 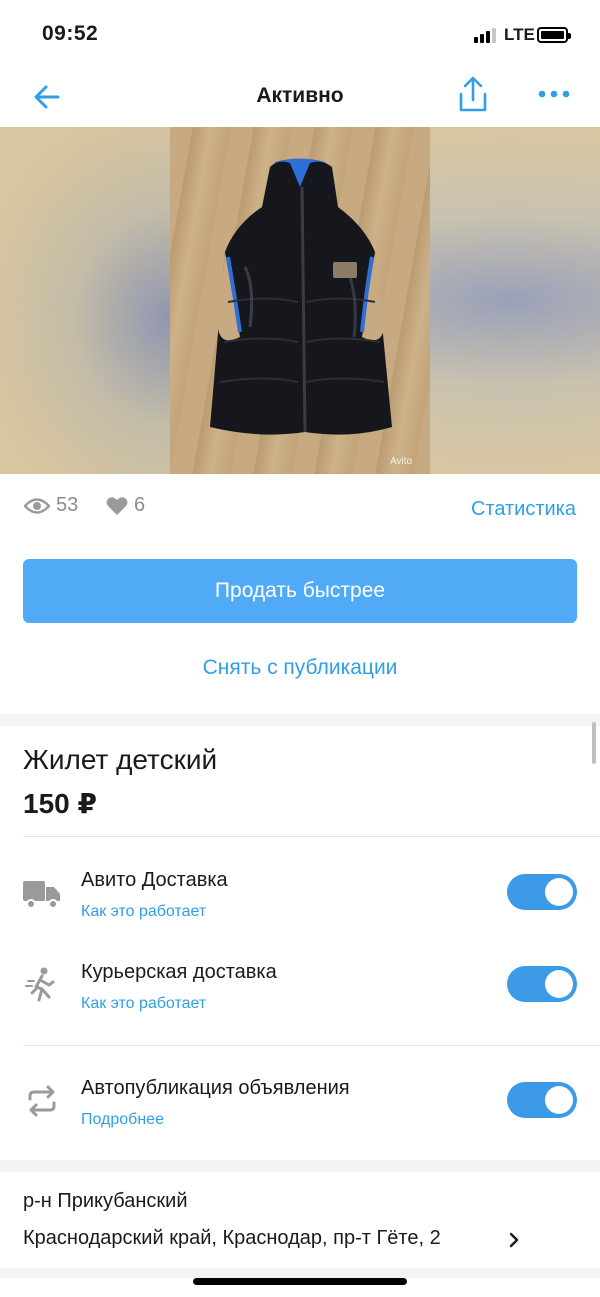 What do you see at coordinates (519, 34) in the screenshot?
I see `network-type: LTE` at bounding box center [519, 34].